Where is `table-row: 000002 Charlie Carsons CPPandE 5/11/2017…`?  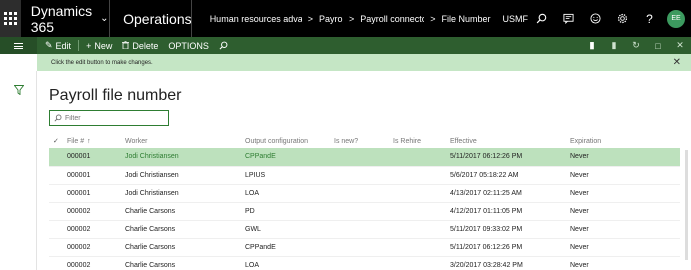 table-row: 000002 Charlie Carsons CPPandE 5/11/2017… is located at coordinates (364, 247).